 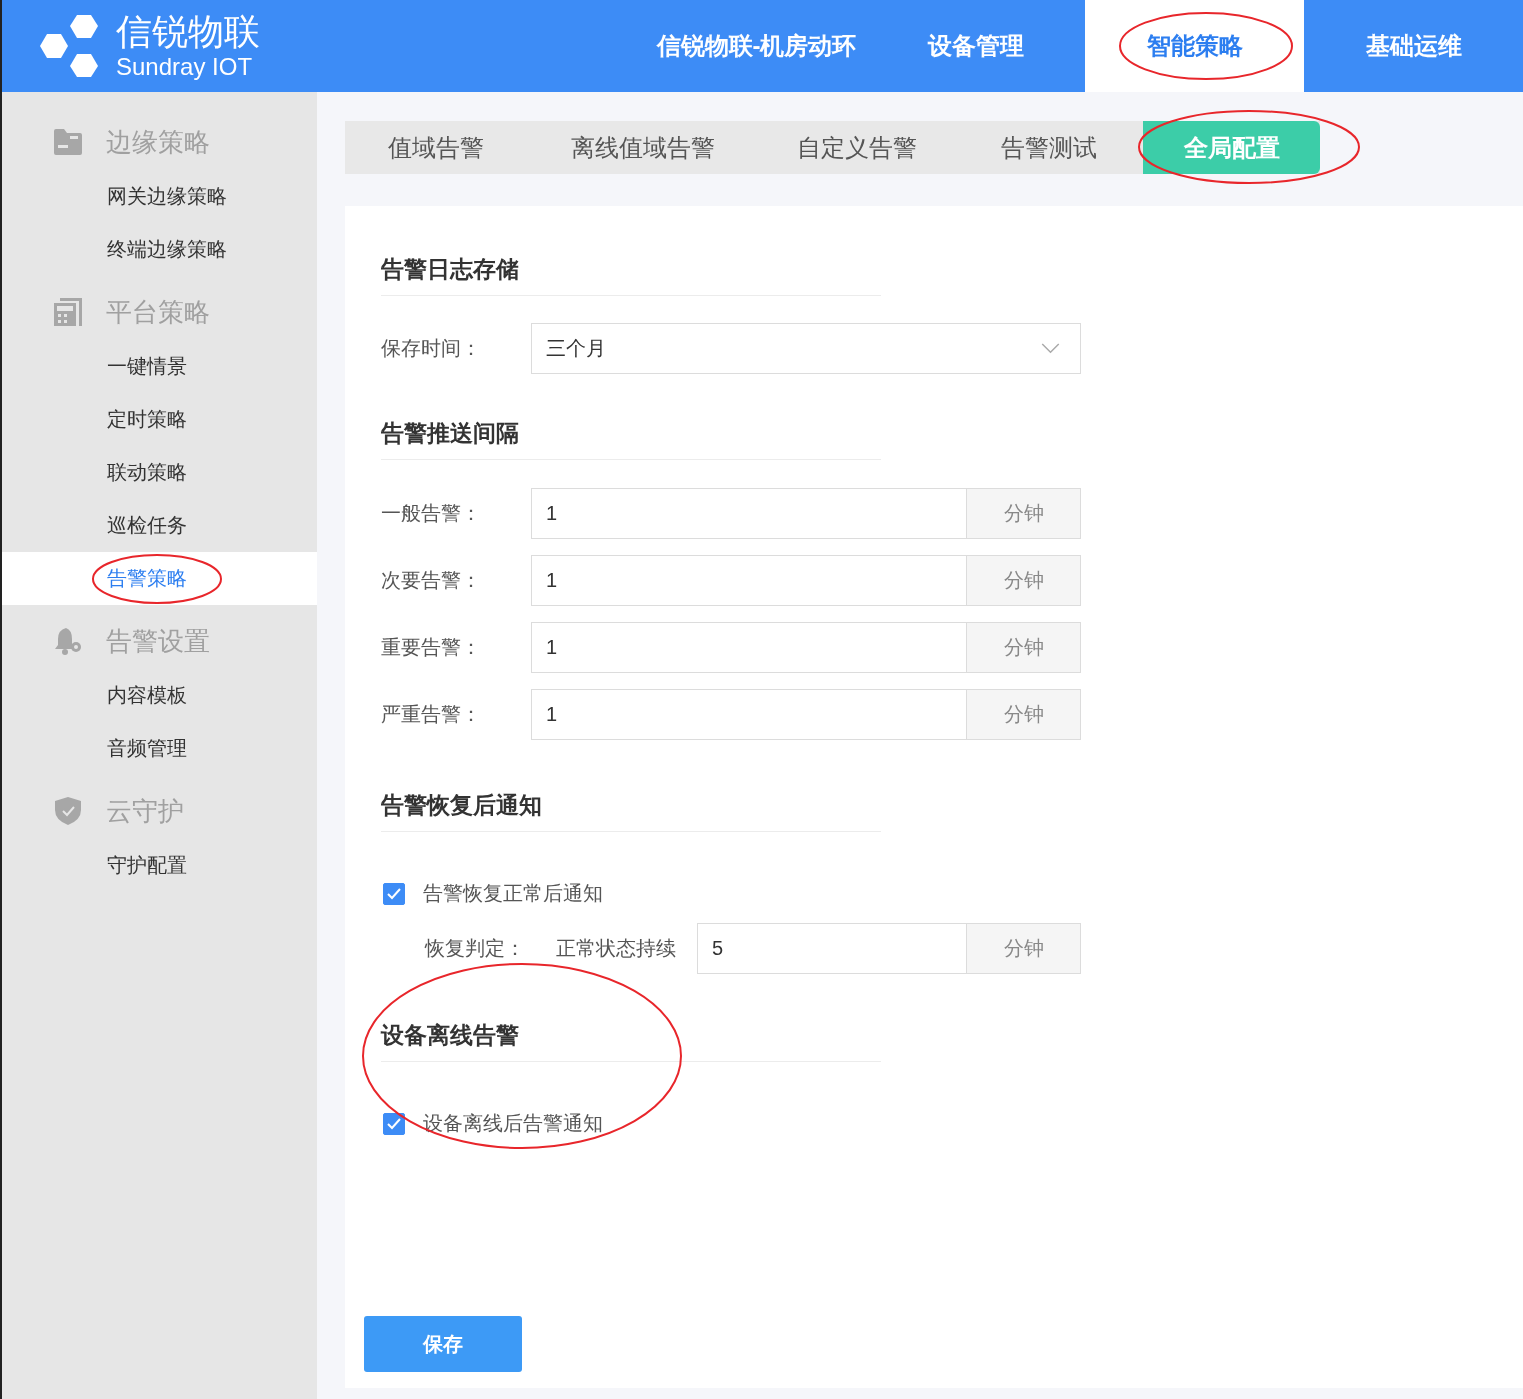 What do you see at coordinates (513, 893) in the screenshot?
I see `checkbox-label: 告警恢复正常后通知` at bounding box center [513, 893].